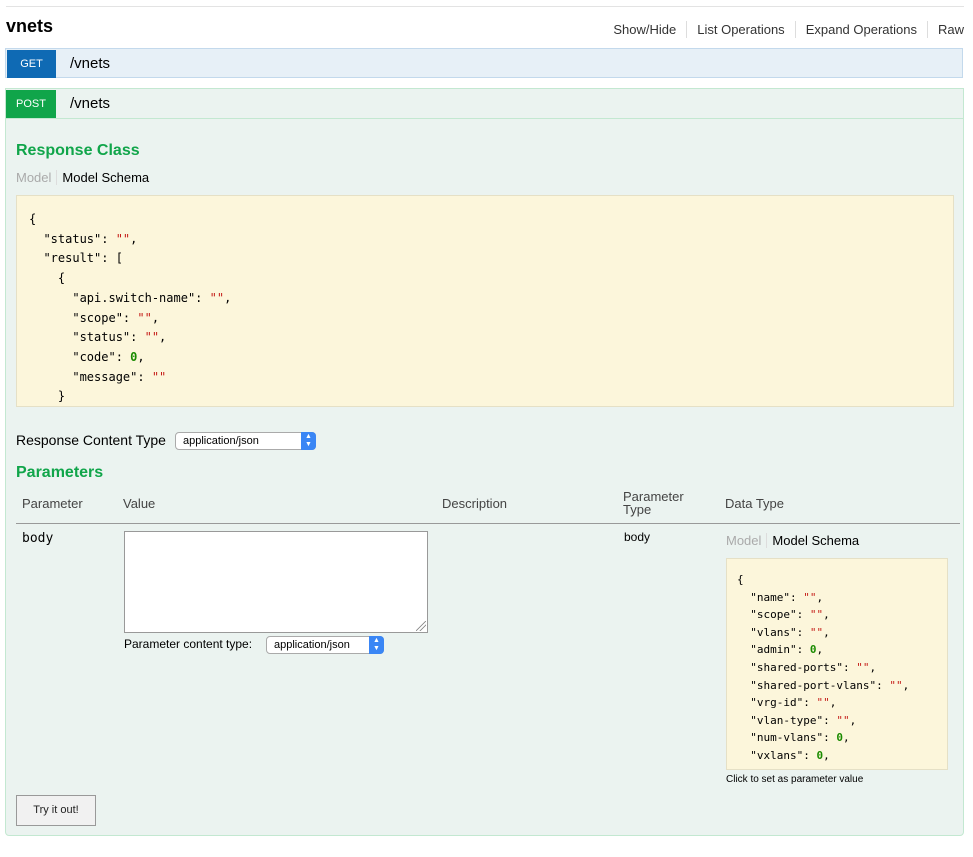 This screenshot has width=973, height=857. What do you see at coordinates (862, 29) in the screenshot?
I see `expand-operations-link: Expand Operations` at bounding box center [862, 29].